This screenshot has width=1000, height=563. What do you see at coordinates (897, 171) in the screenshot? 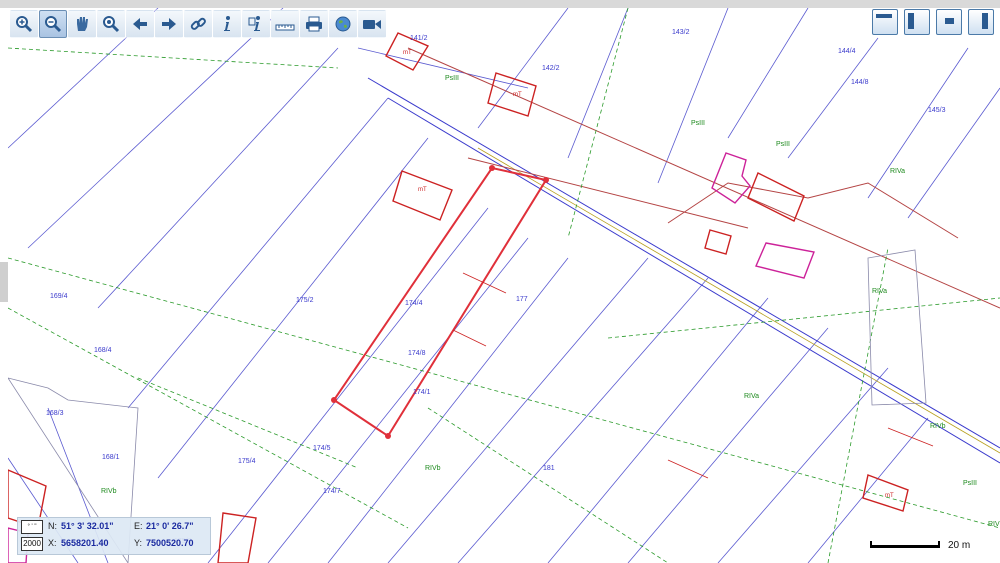
I see `land-class-label-3: RIVa` at bounding box center [897, 171].